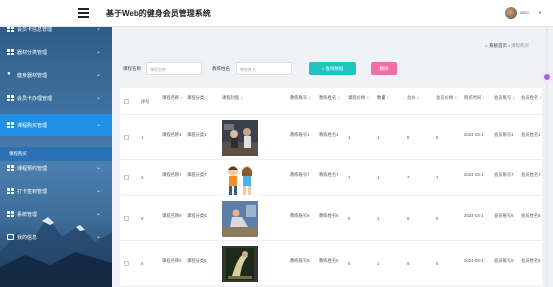 This screenshot has width=553, height=287. Describe the element at coordinates (126, 101) in the screenshot. I see `select-all-checkbox` at that location.